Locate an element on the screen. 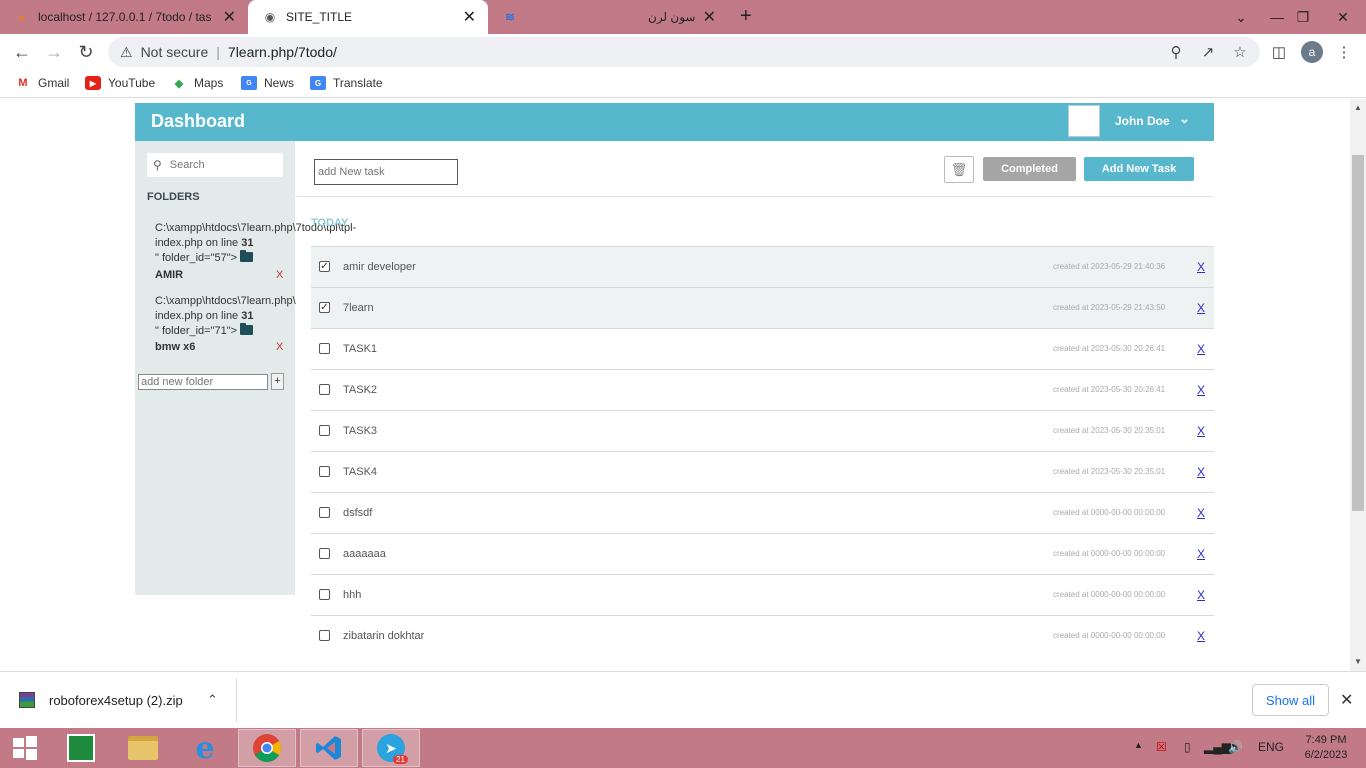 The height and width of the screenshot is (768, 1366). volume-icon: 🔊 is located at coordinates (1235, 747).